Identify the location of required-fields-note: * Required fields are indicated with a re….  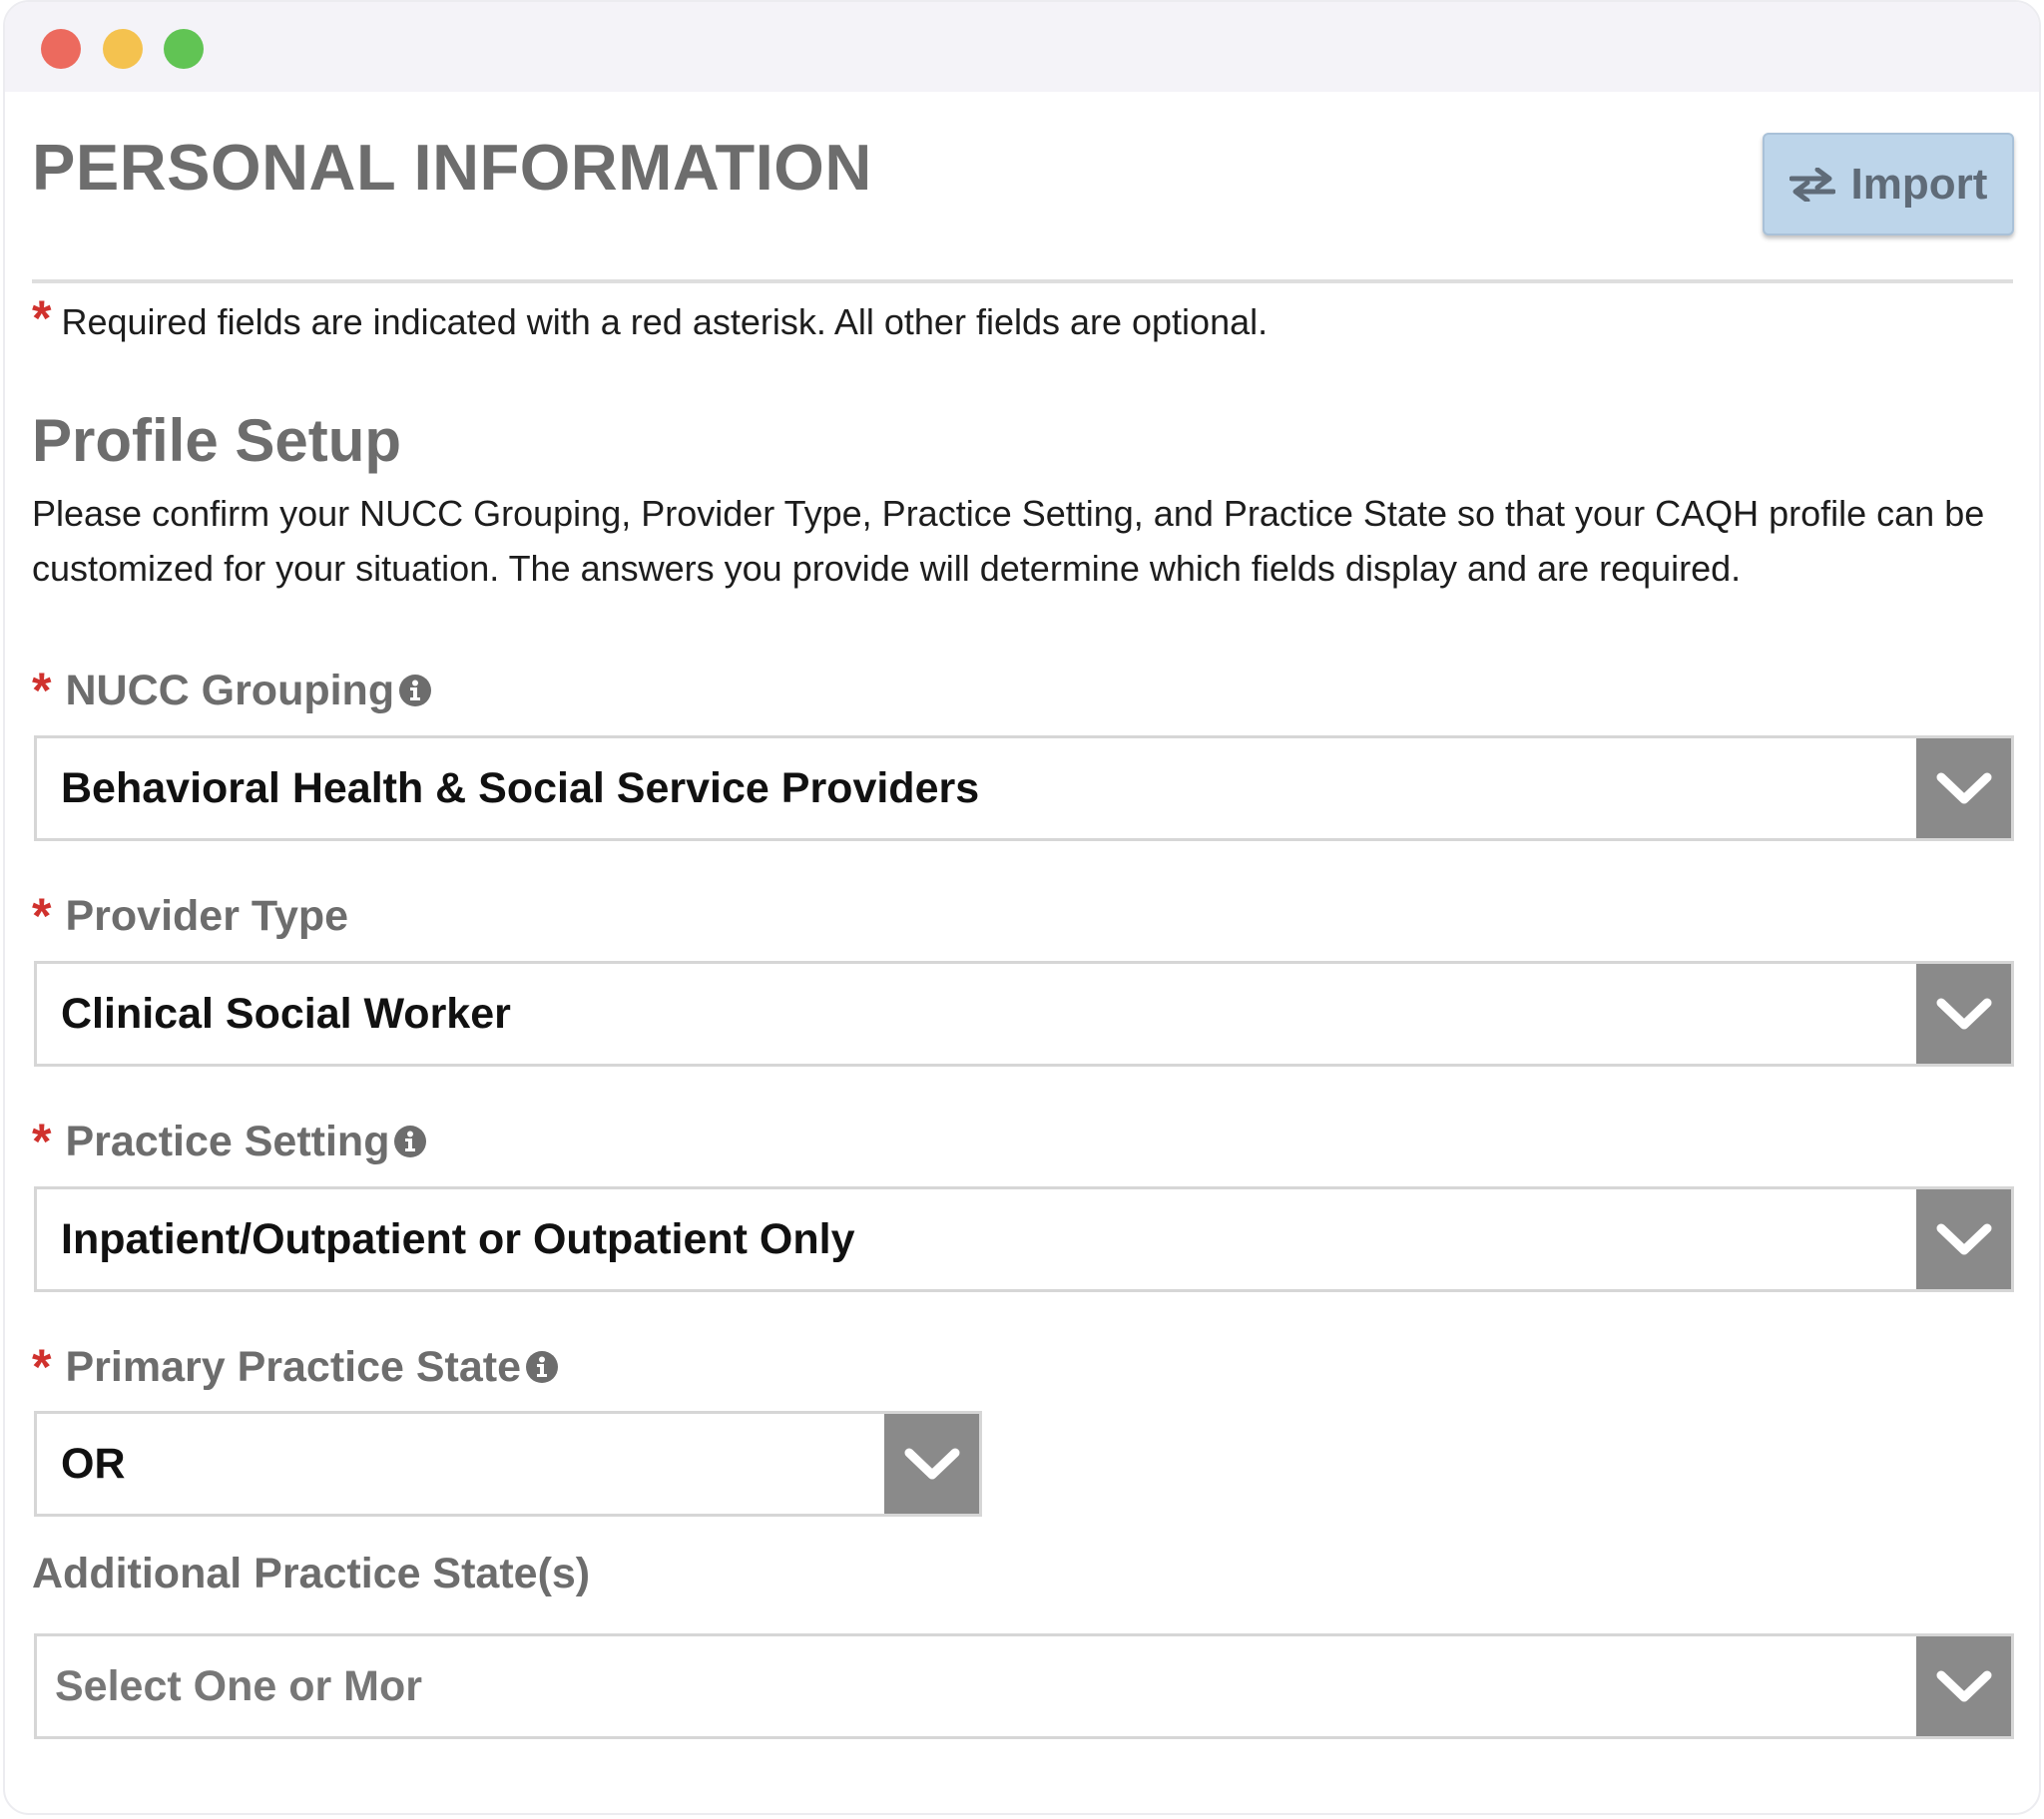
(650, 318).